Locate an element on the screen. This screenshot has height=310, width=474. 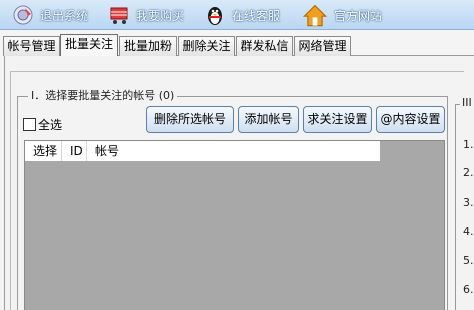
tab-bar: 帐号管理 批量关注 批量加粉 删除关注 群发私信 网络管理 is located at coordinates (237, 45).